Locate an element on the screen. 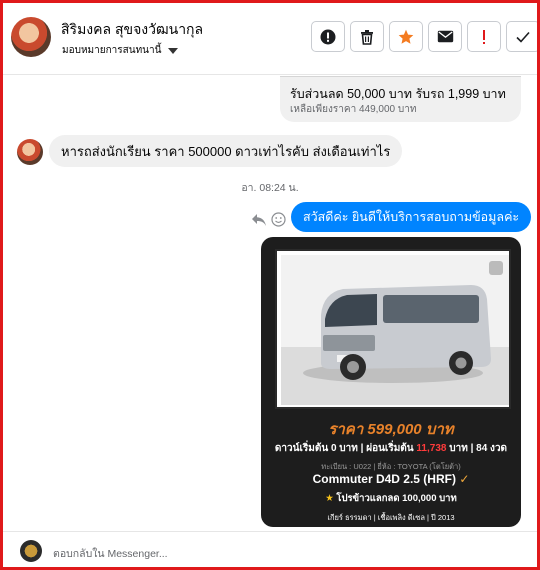 The image size is (540, 570). check-icon is located at coordinates (523, 37).